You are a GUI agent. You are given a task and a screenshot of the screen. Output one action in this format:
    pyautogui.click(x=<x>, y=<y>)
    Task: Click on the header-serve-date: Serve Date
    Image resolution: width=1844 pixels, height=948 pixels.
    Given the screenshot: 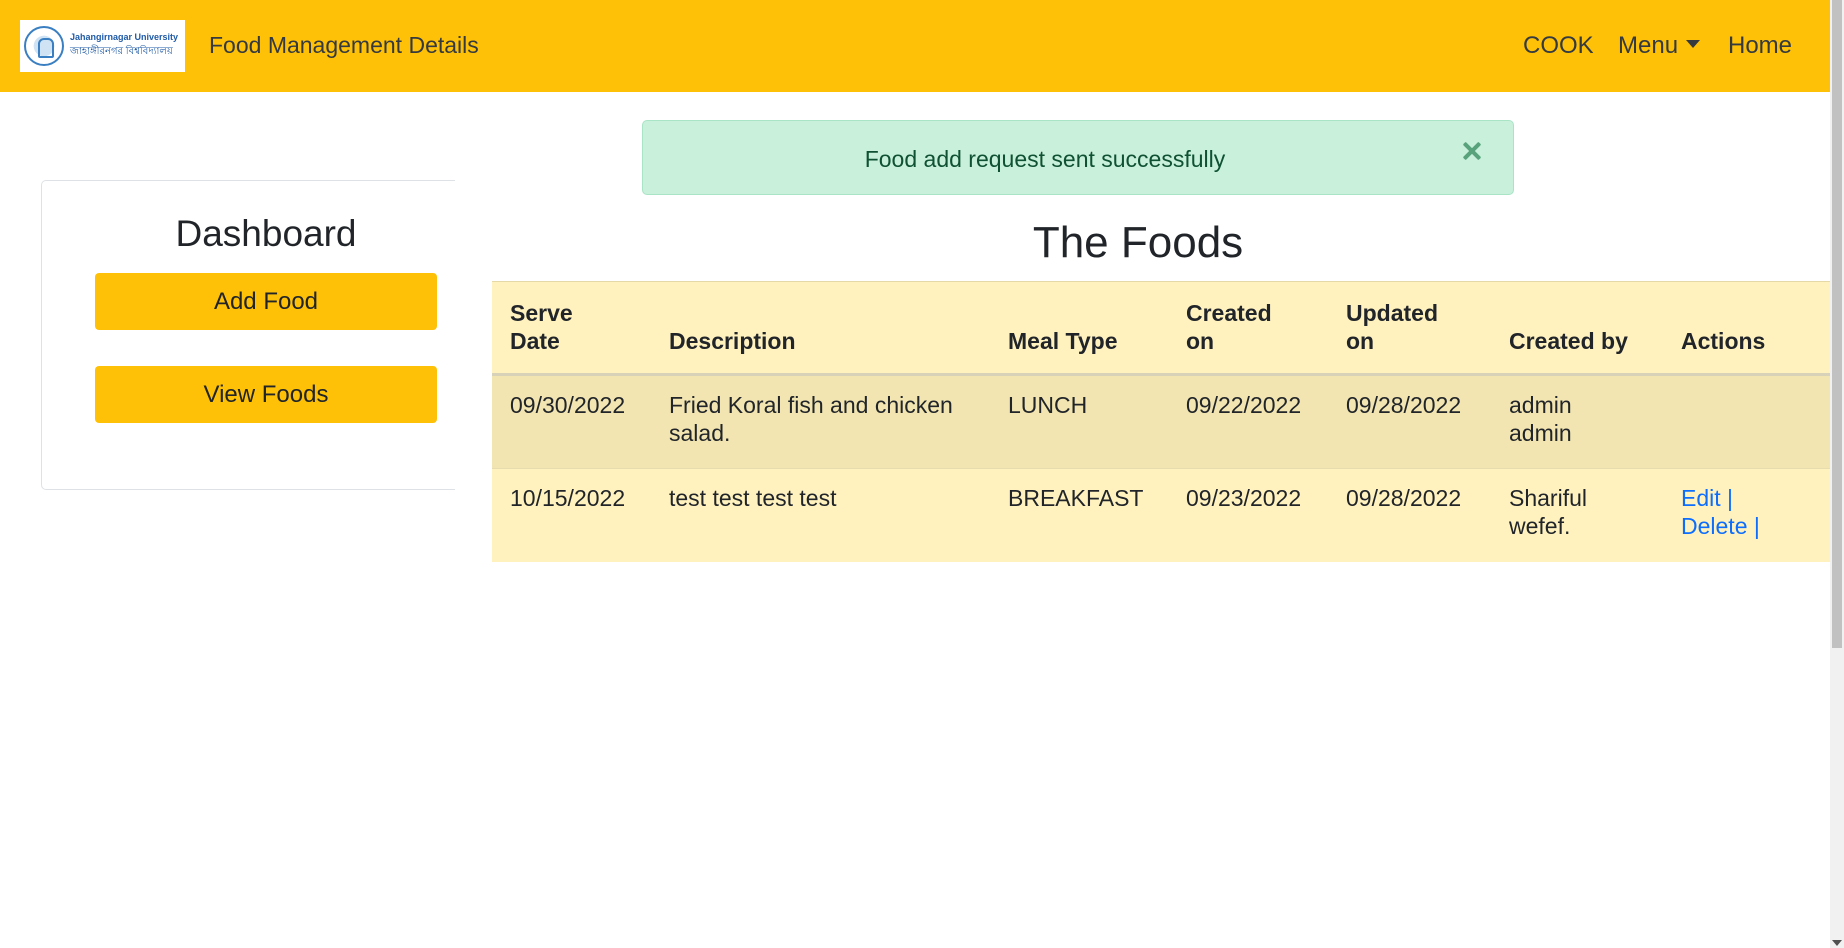 What is the action you would take?
    pyautogui.click(x=580, y=327)
    